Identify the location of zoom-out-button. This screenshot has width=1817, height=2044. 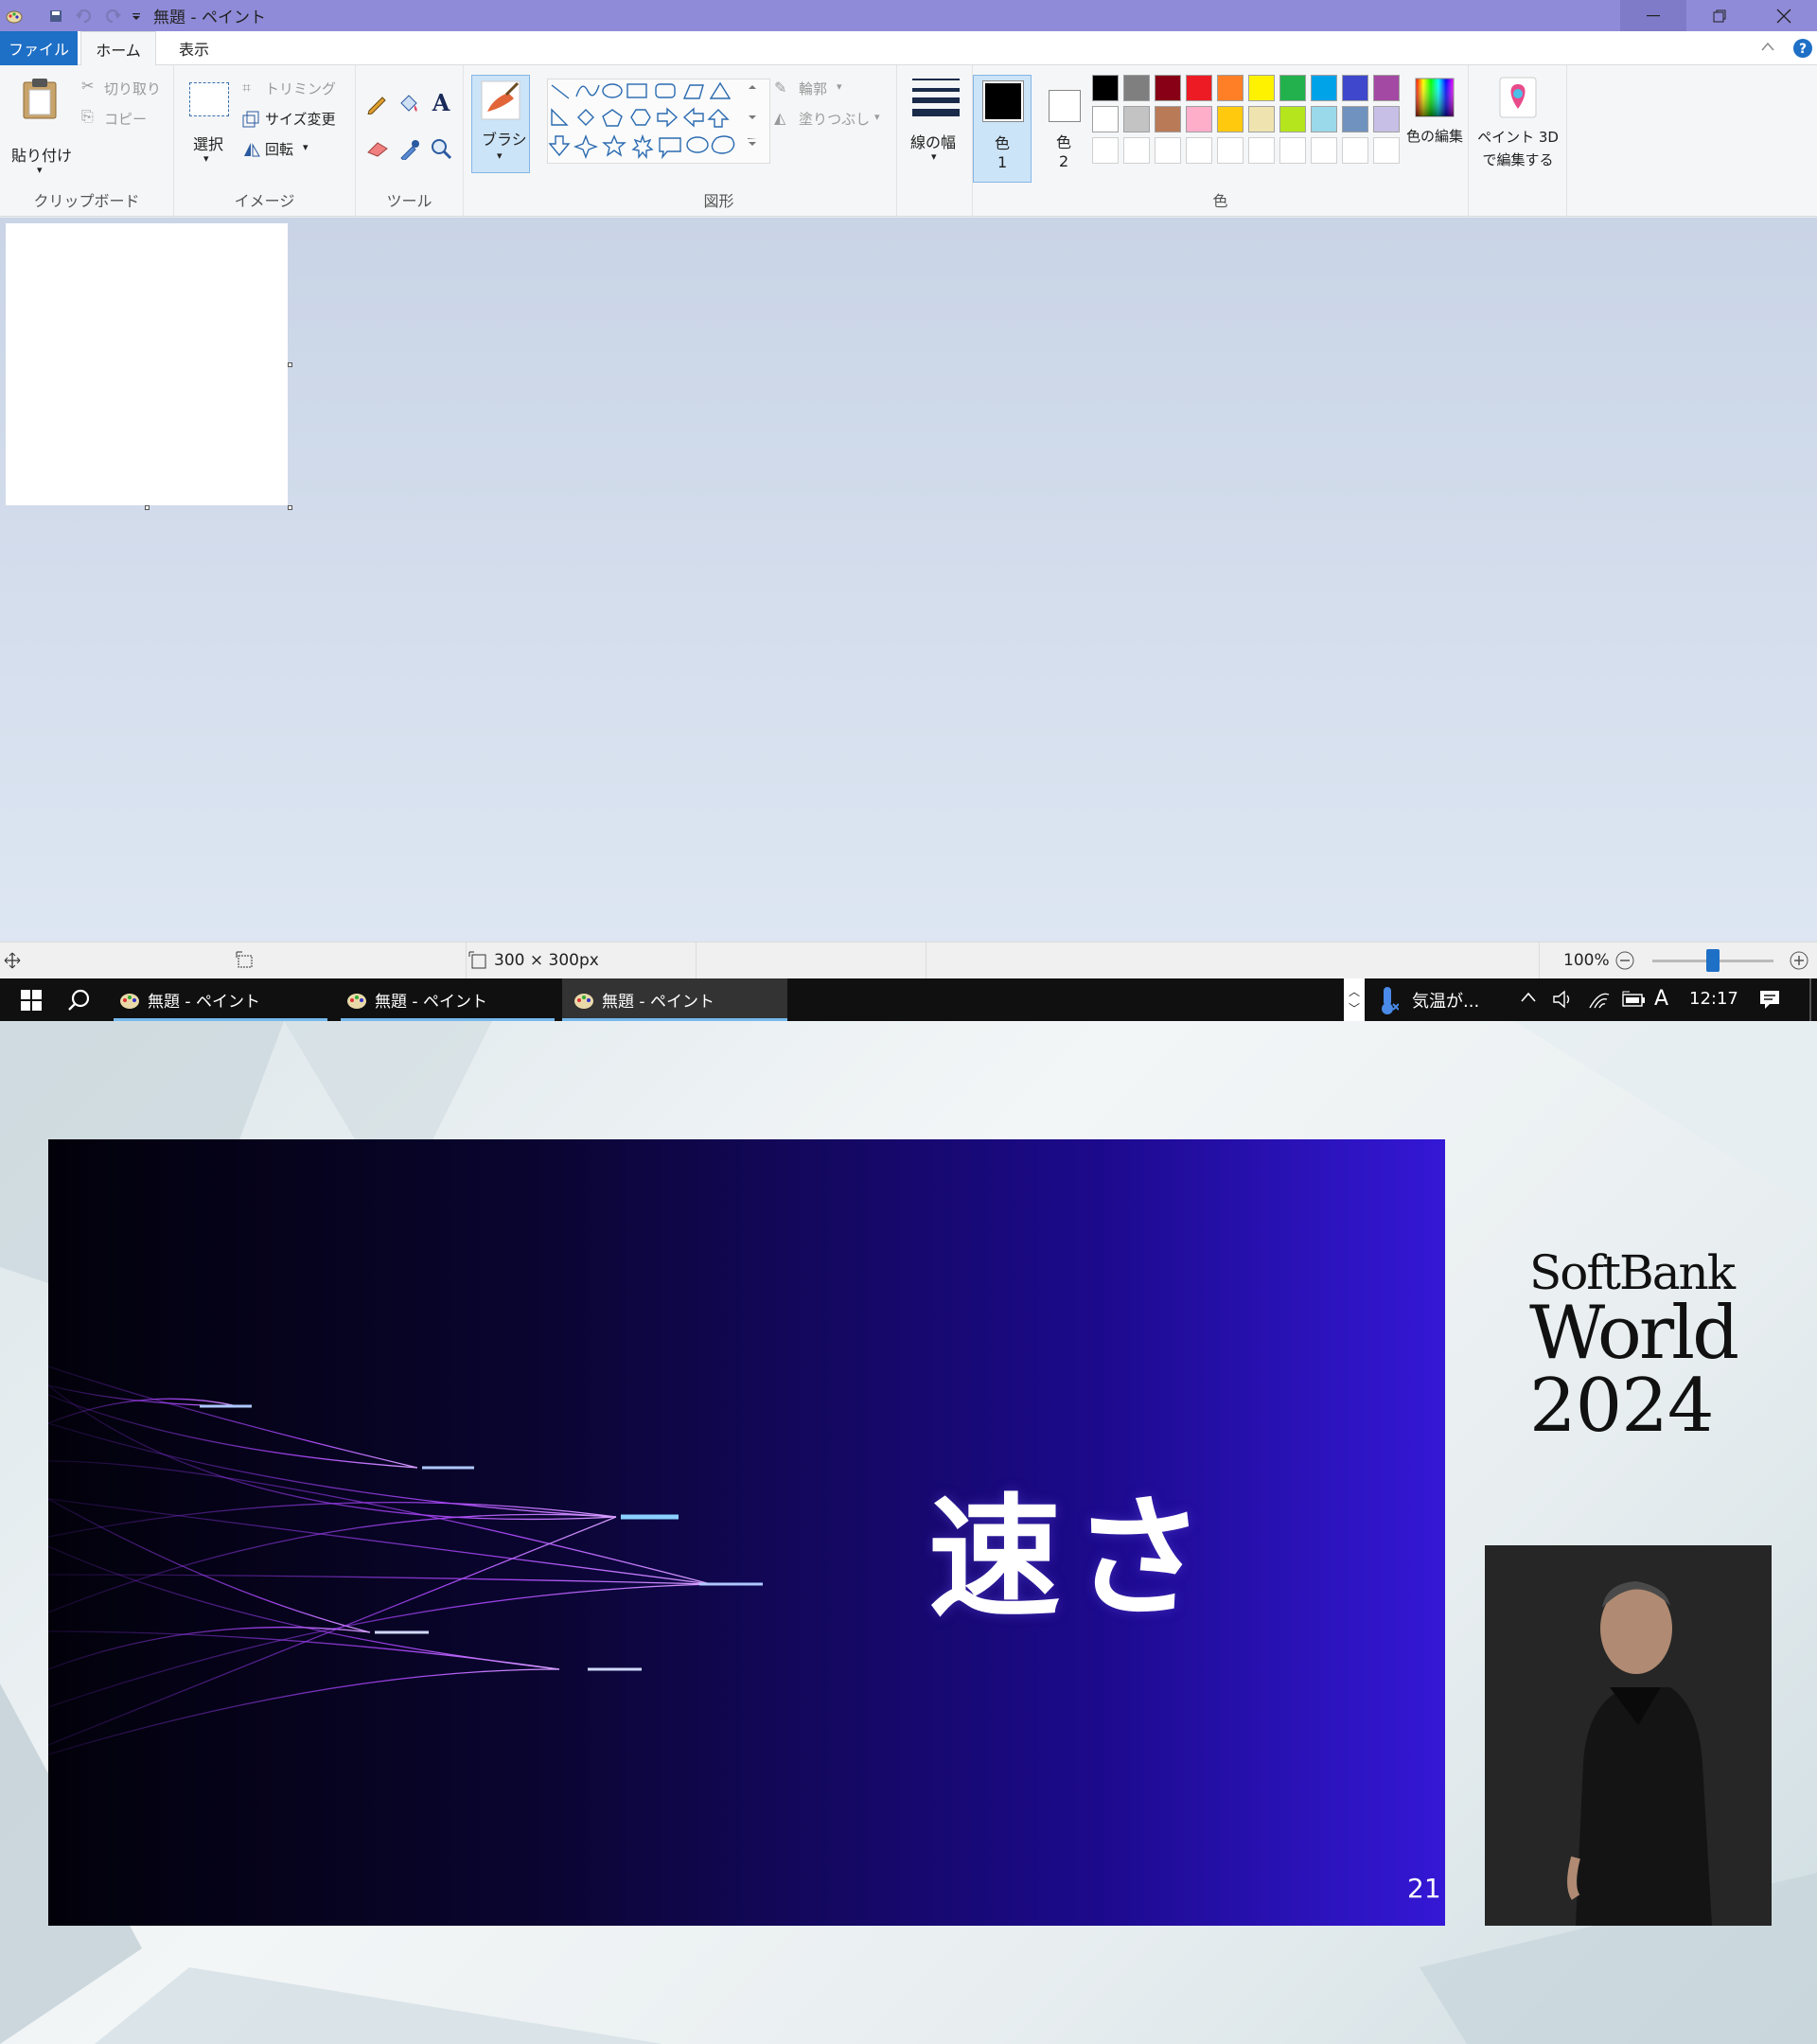
(1625, 960).